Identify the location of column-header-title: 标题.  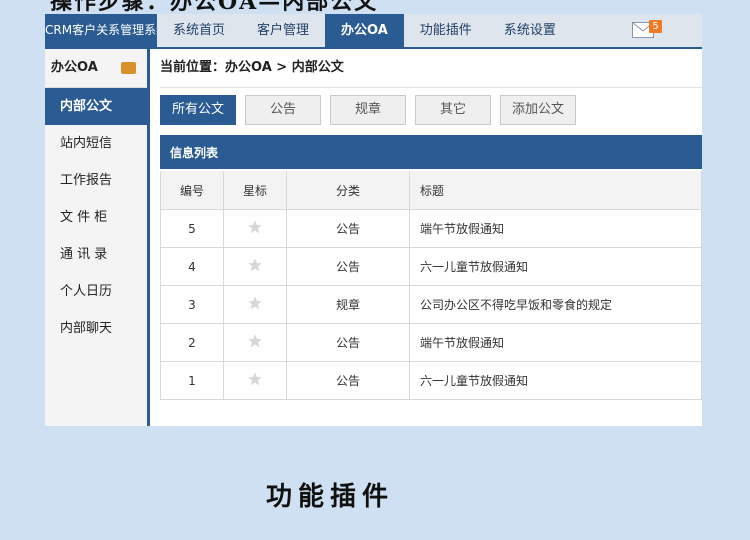
(555, 190).